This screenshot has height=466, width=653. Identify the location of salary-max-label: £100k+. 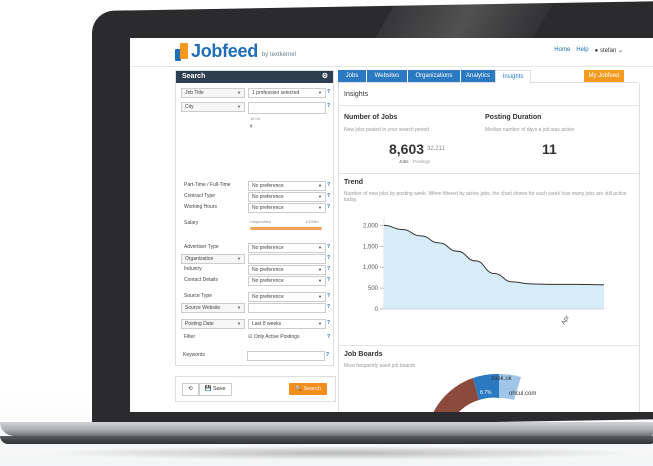
(313, 221).